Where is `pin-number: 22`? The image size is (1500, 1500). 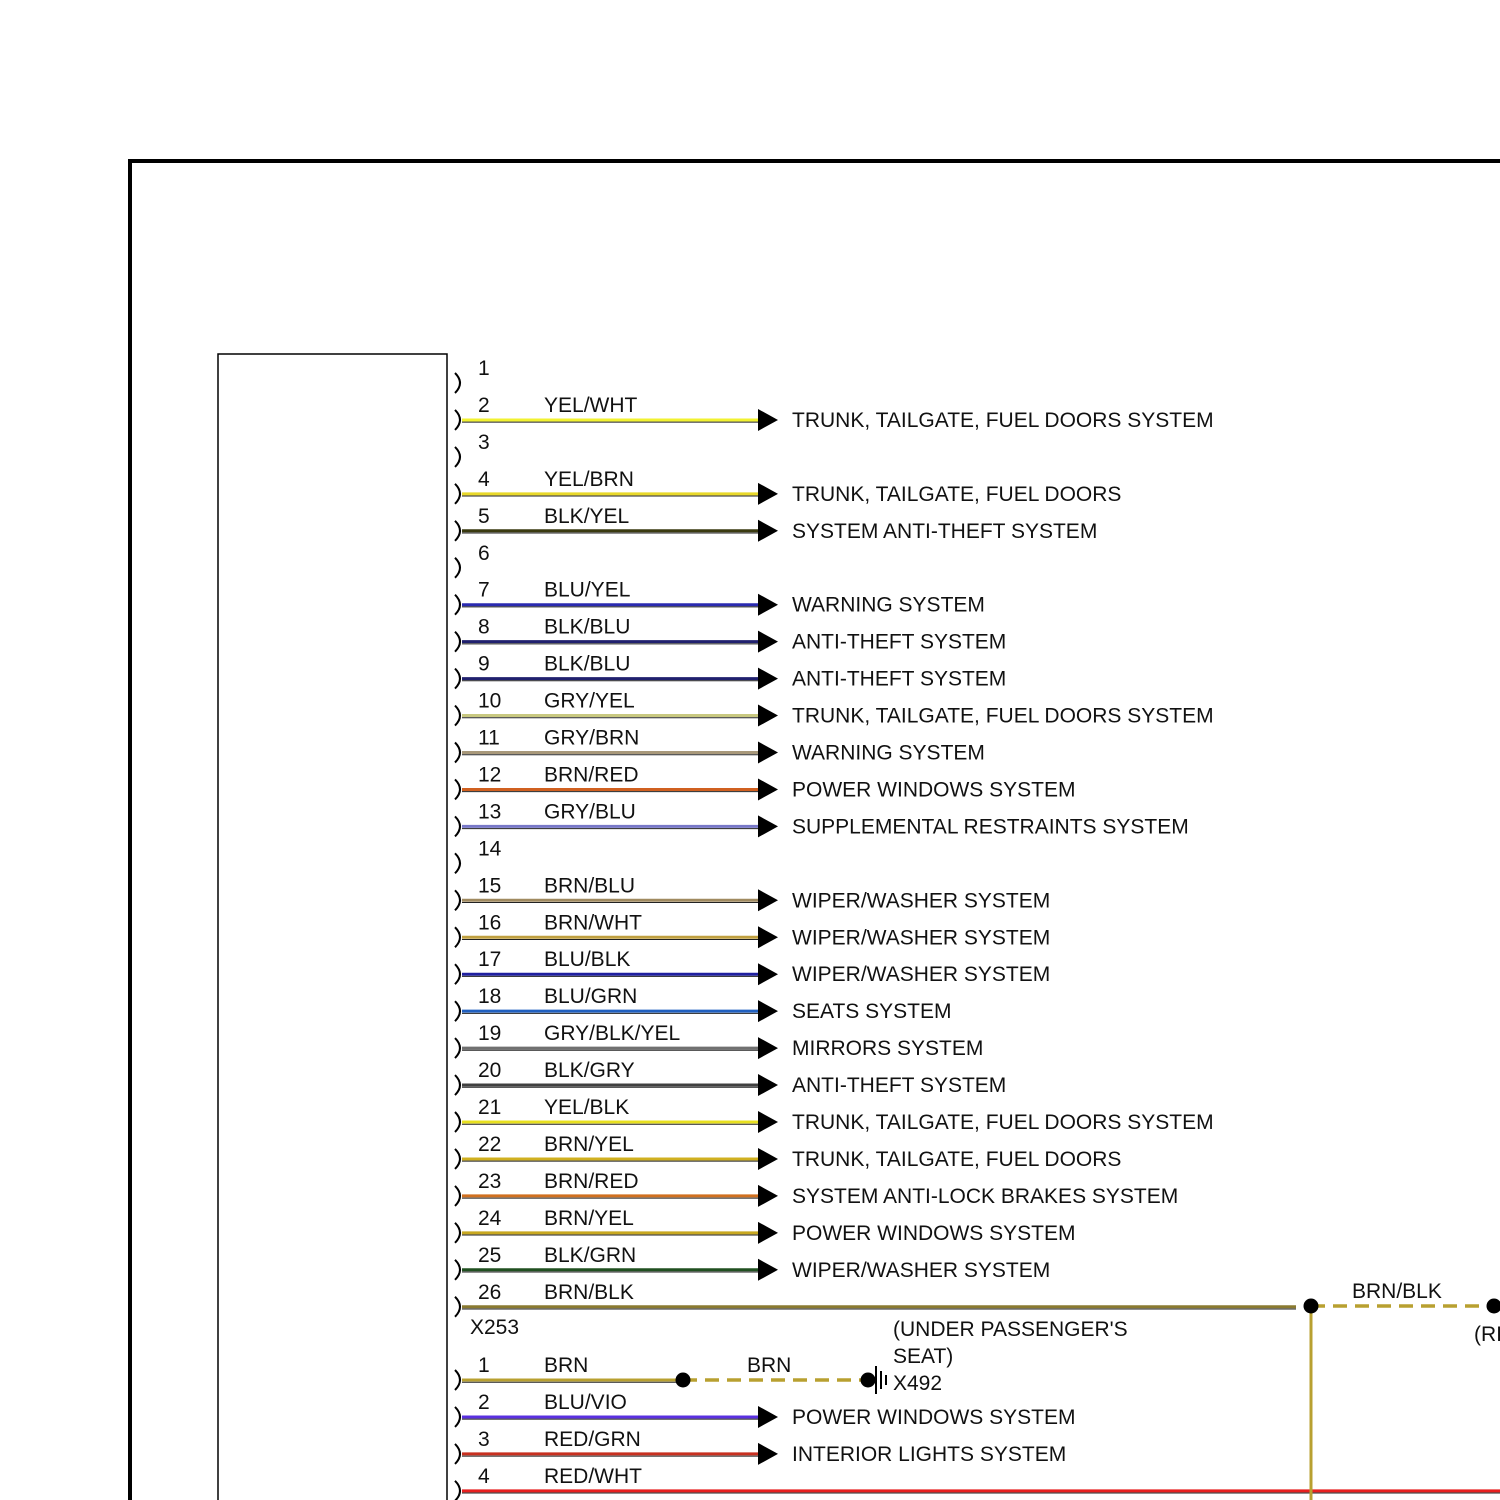 pin-number: 22 is located at coordinates (489, 1144).